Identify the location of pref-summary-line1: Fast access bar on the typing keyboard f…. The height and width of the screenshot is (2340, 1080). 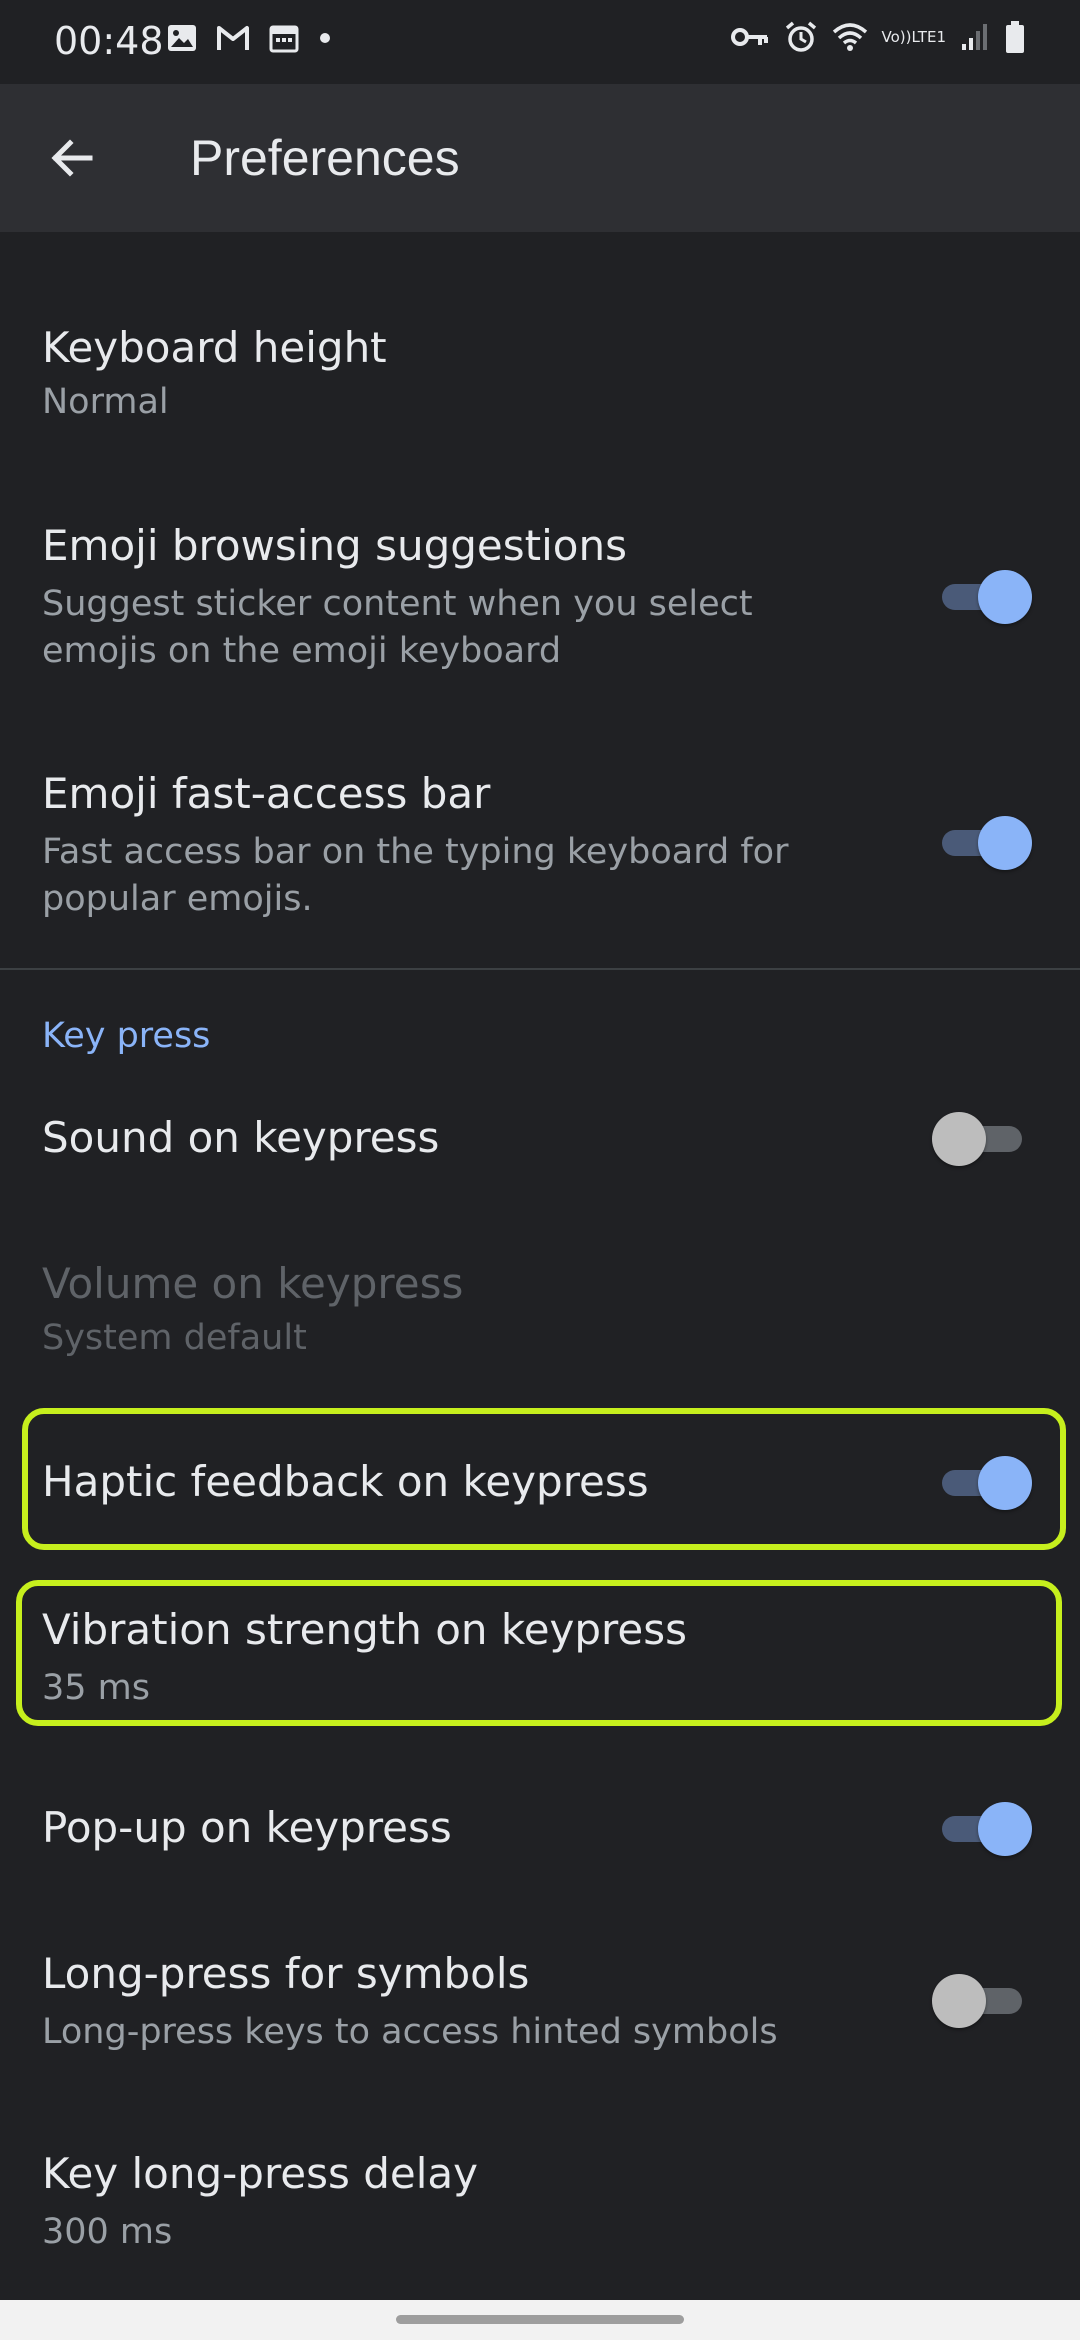
(415, 852).